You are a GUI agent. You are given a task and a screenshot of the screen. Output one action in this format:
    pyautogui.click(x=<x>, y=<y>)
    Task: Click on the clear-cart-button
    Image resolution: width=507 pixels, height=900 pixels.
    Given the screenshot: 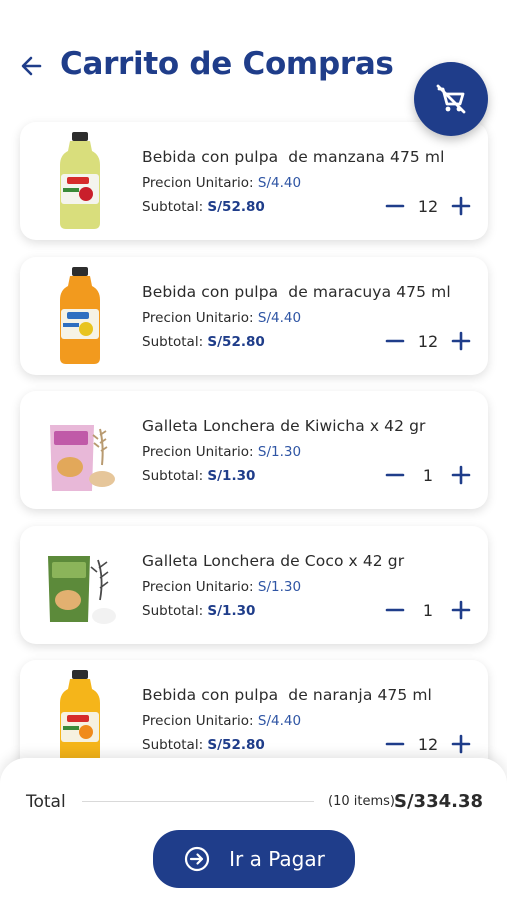 What is the action you would take?
    pyautogui.click(x=451, y=99)
    